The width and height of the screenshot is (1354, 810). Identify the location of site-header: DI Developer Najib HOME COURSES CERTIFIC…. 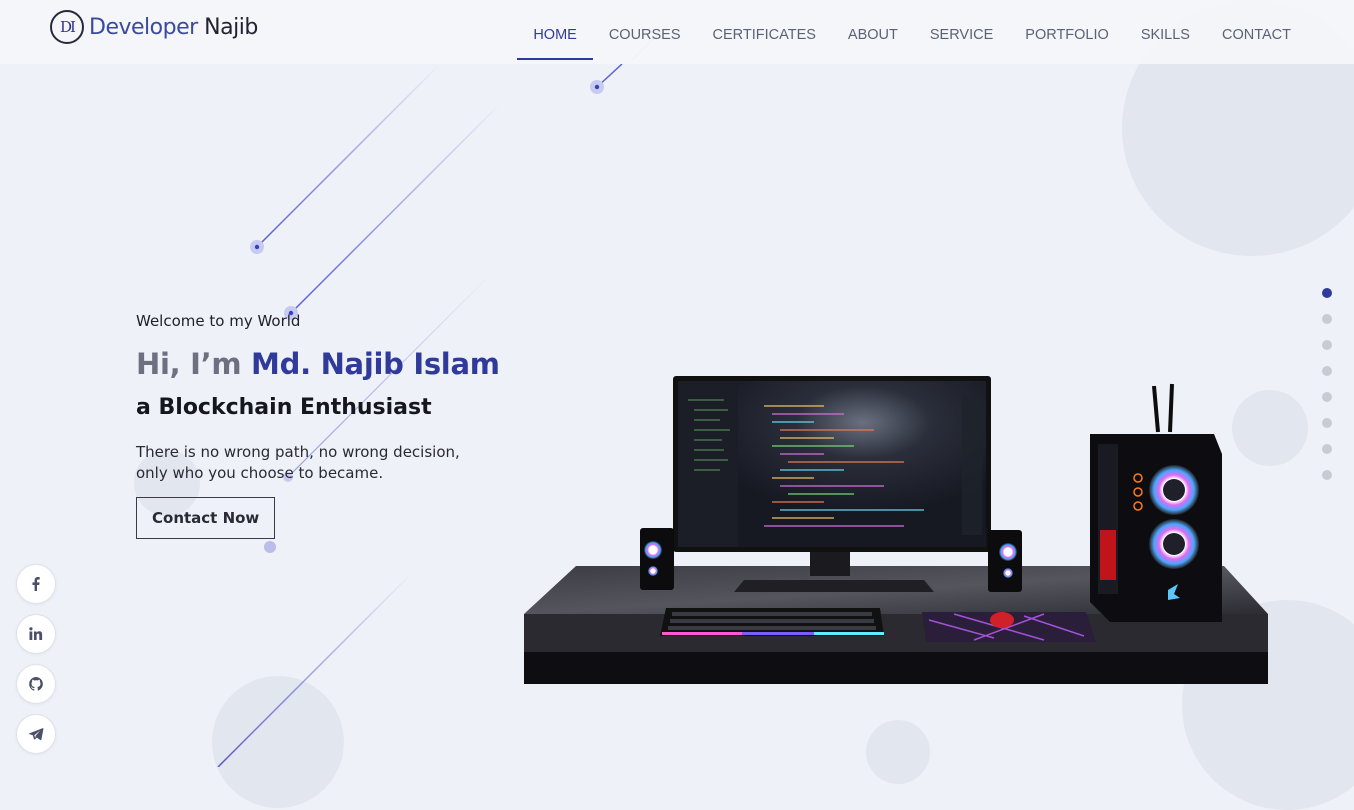
(677, 32).